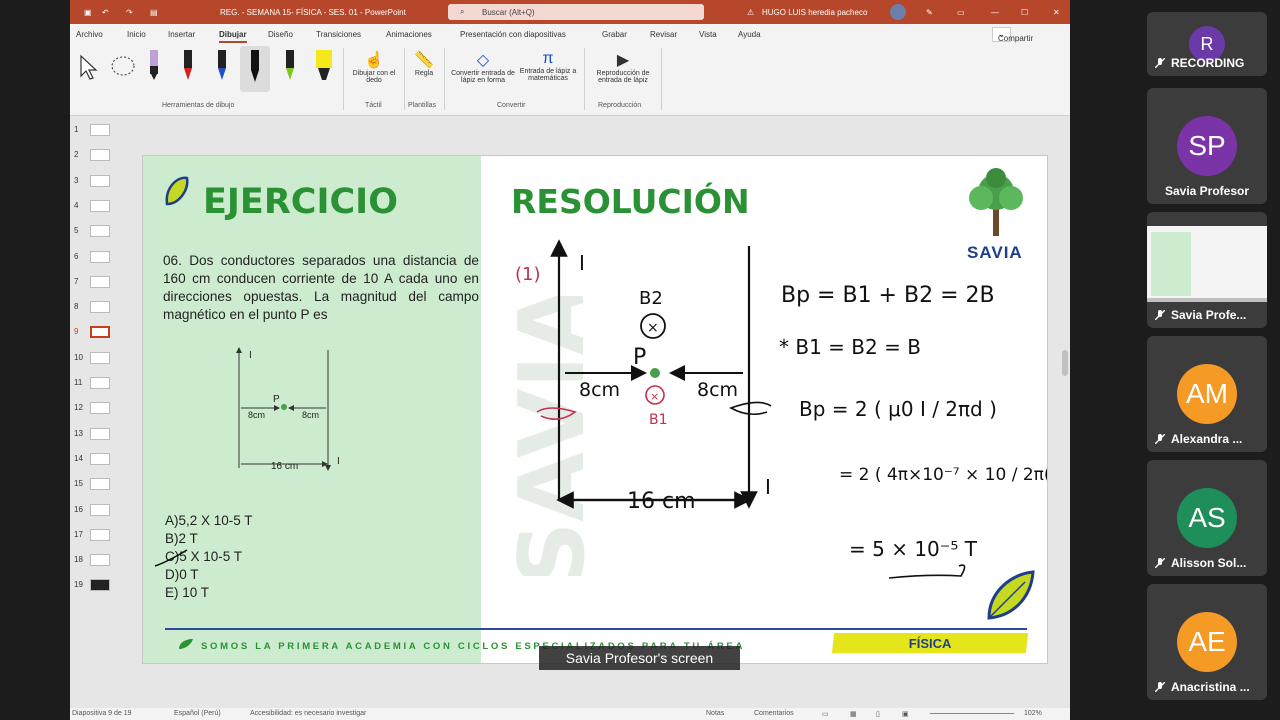 The height and width of the screenshot is (720, 1280). Describe the element at coordinates (1171, 264) in the screenshot. I see `preview-green-panel` at that location.